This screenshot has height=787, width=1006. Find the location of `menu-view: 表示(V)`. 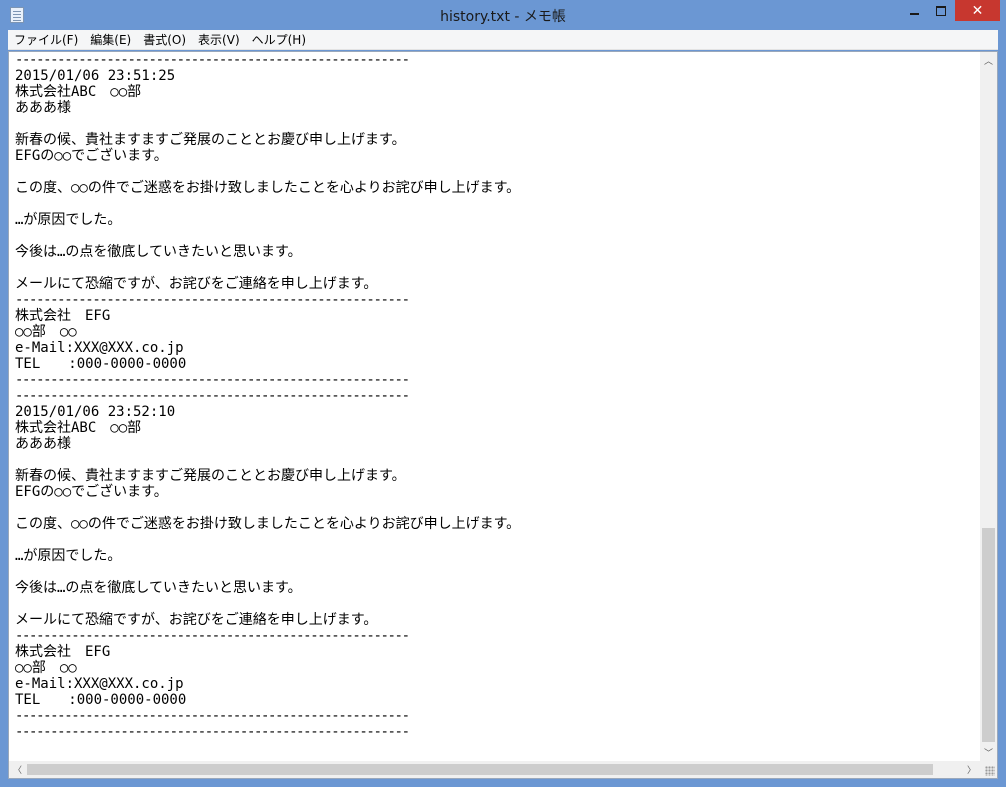

menu-view: 表示(V) is located at coordinates (219, 40).